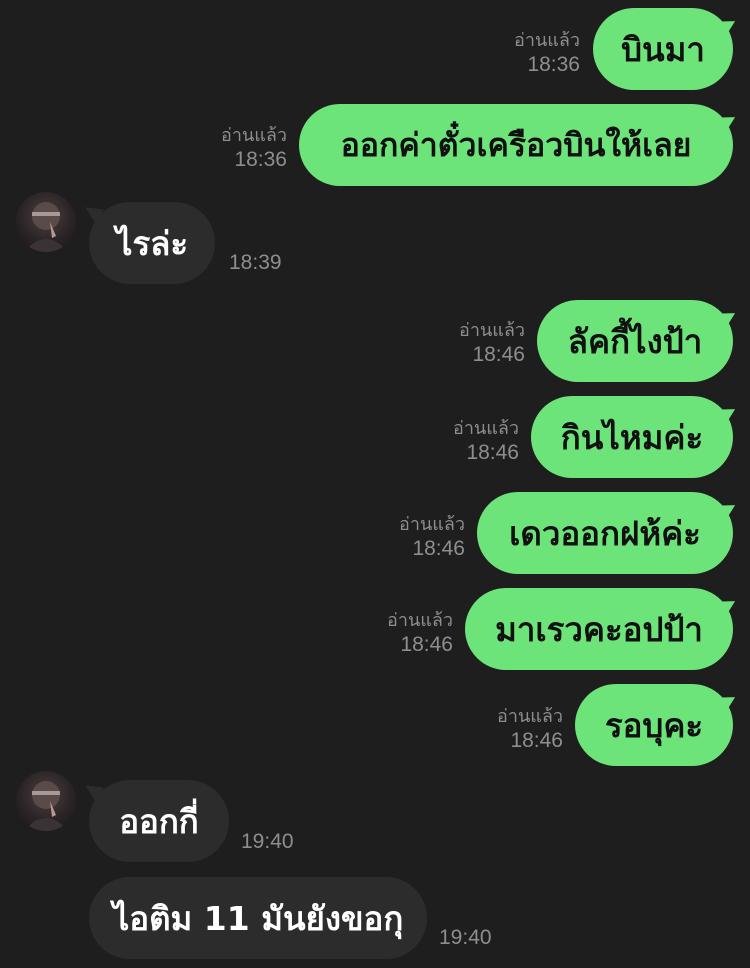 Image resolution: width=750 pixels, height=968 pixels. I want to click on message-text: กินไหมค่ะ, so click(632, 437).